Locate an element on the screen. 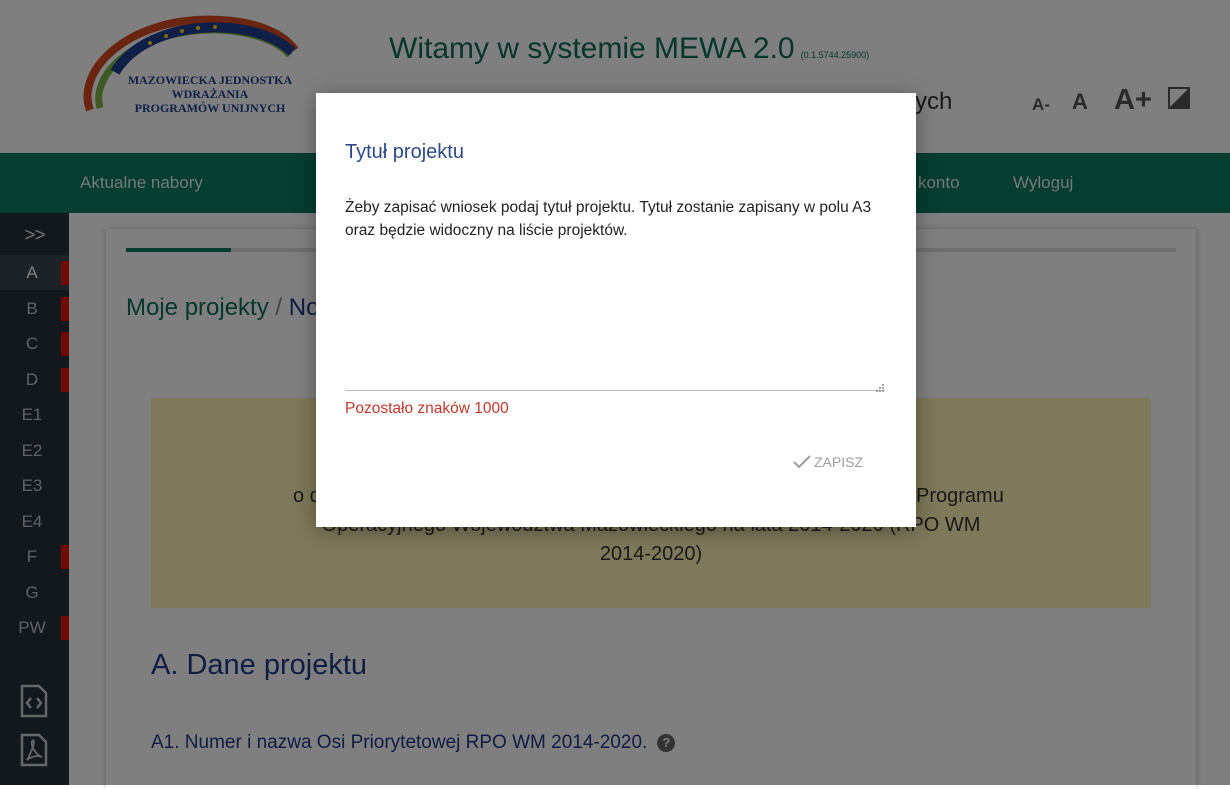 This screenshot has width=1230, height=789. remaining-characters: Pozostało znaków 1000 is located at coordinates (427, 408).